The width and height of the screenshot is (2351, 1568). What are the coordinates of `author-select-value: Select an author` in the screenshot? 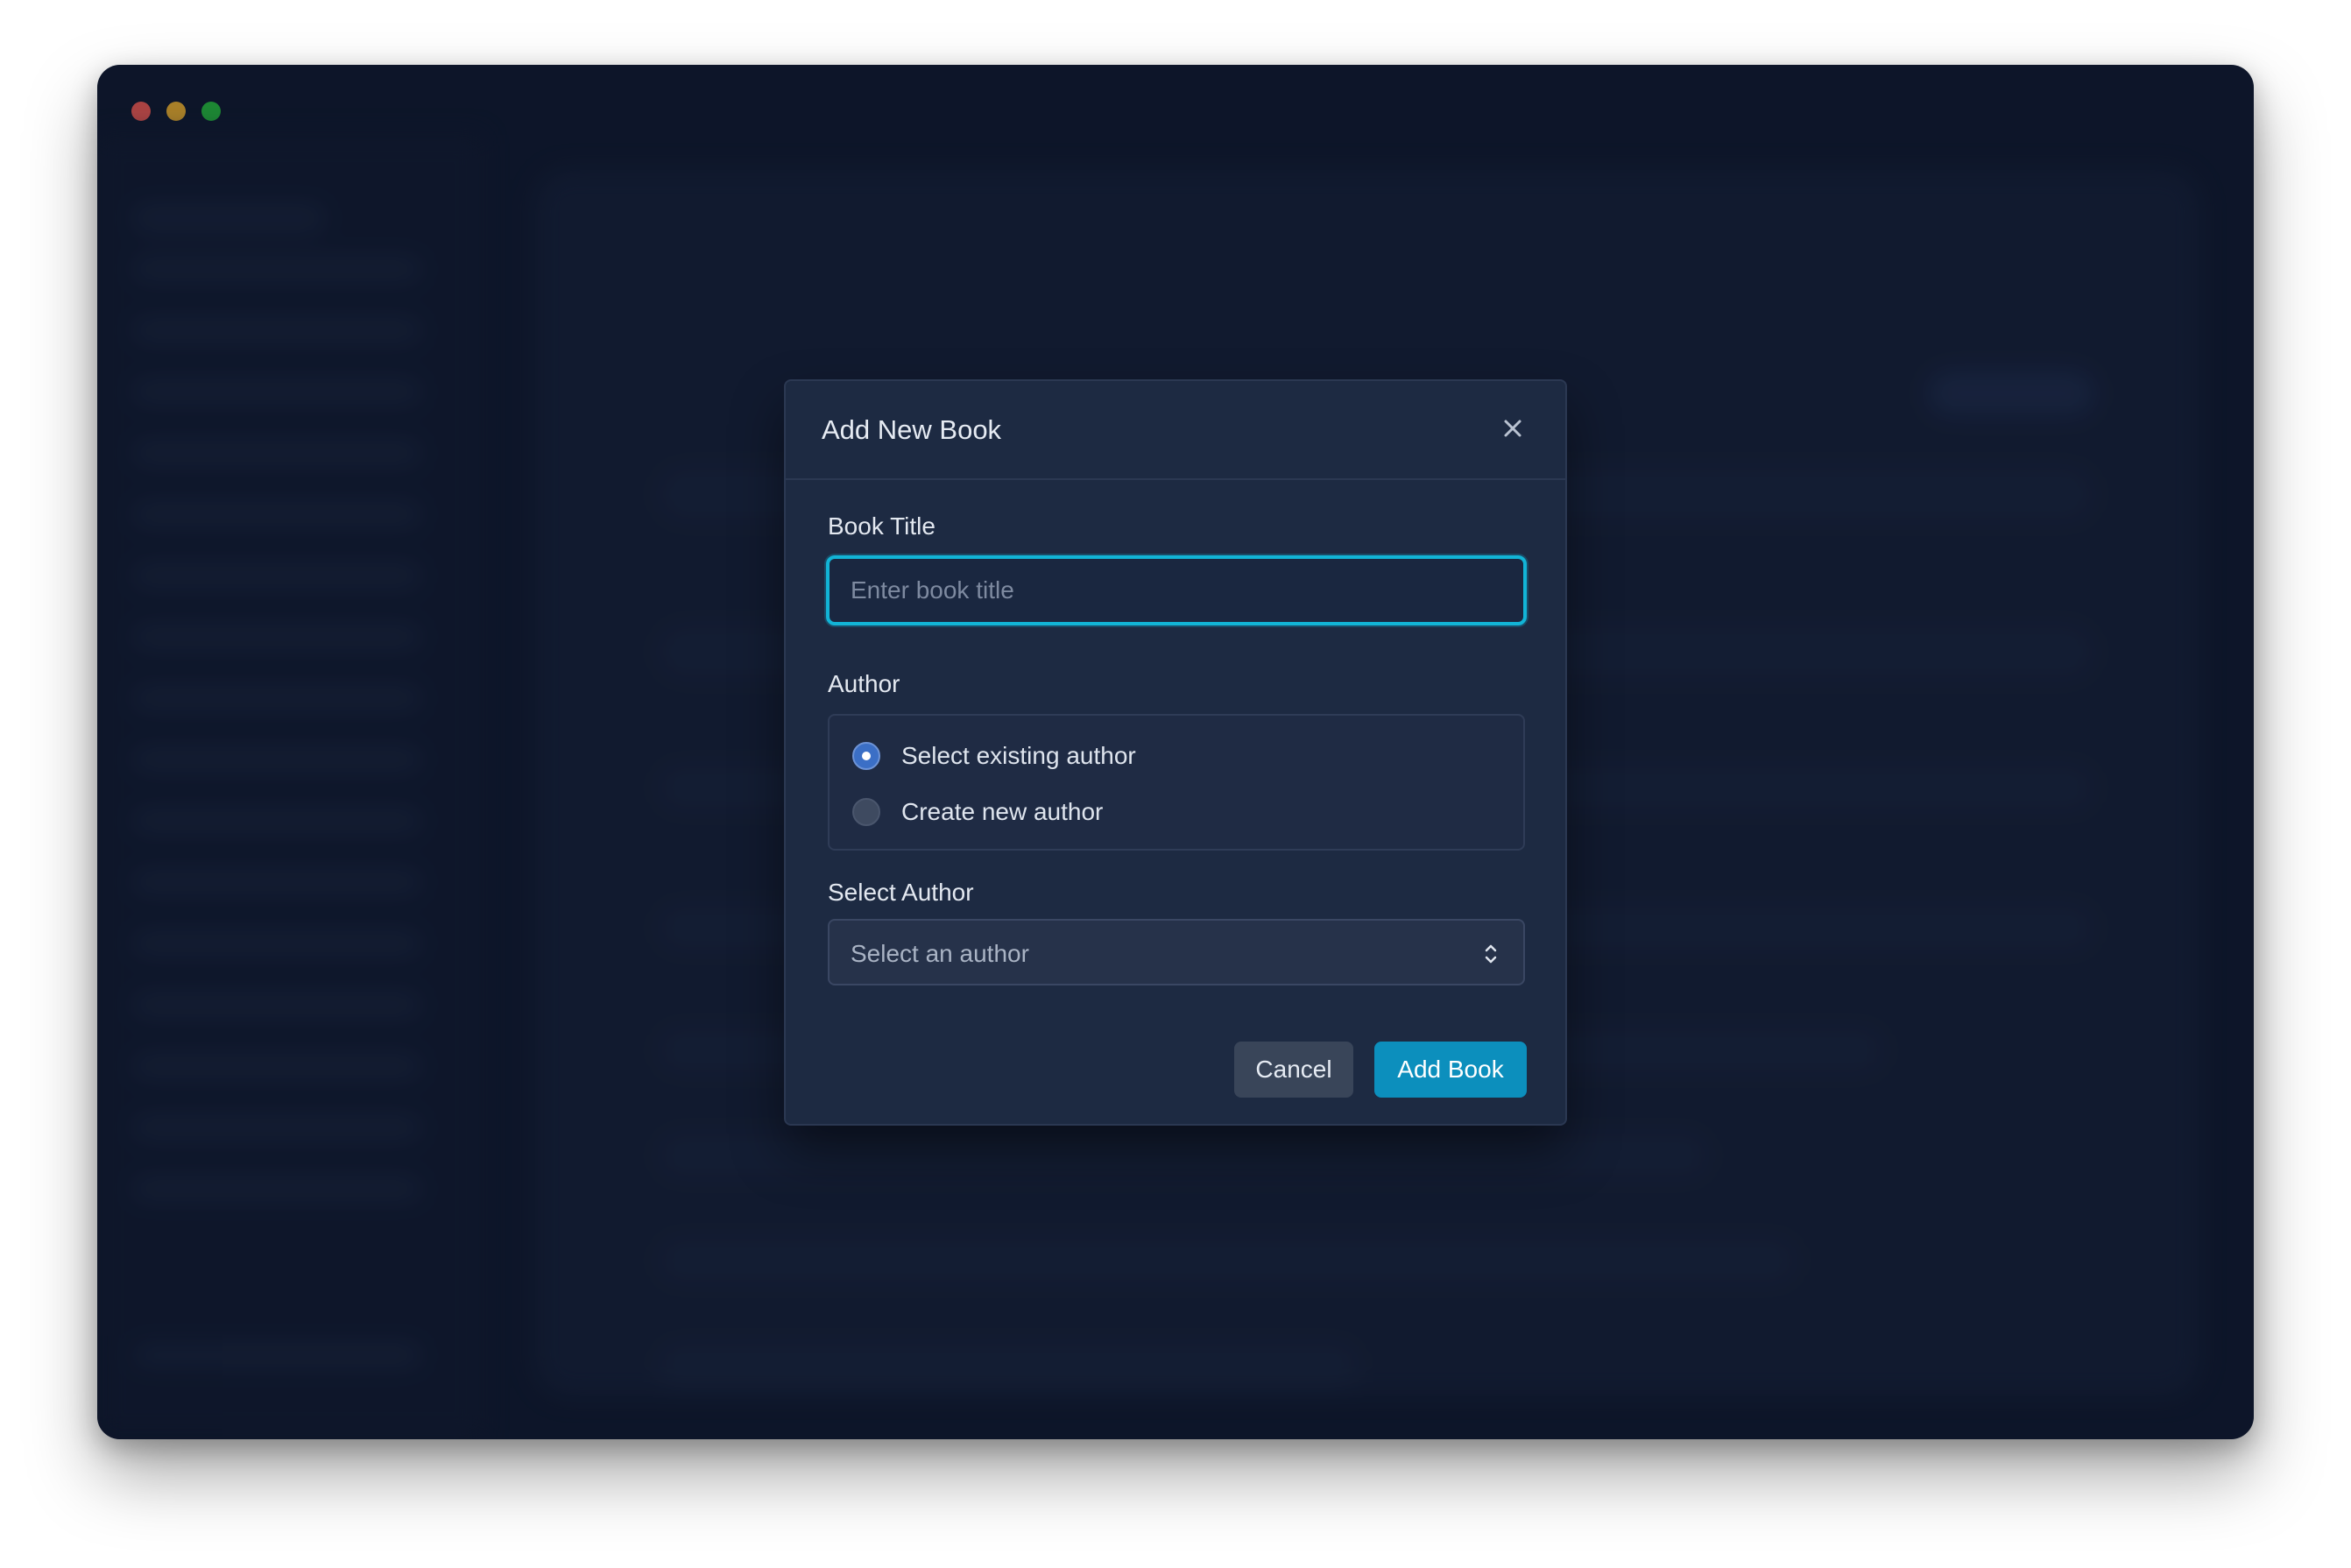 It's located at (940, 953).